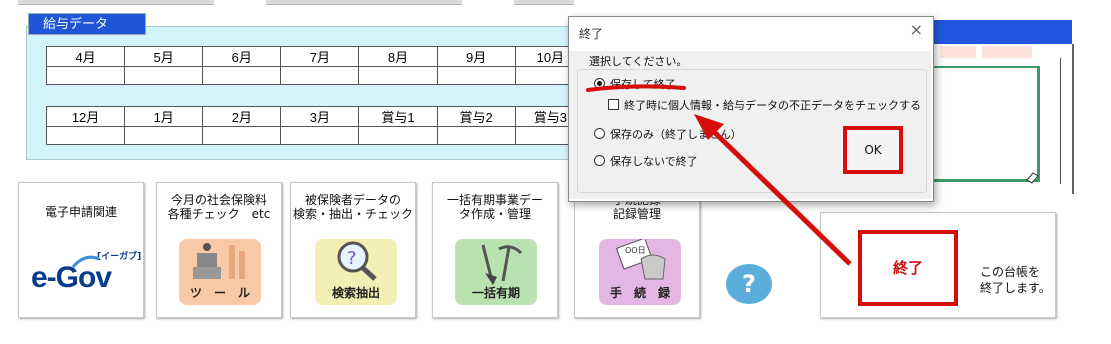 This screenshot has width=1111, height=344. I want to click on annotation-overlay, so click(719, 175).